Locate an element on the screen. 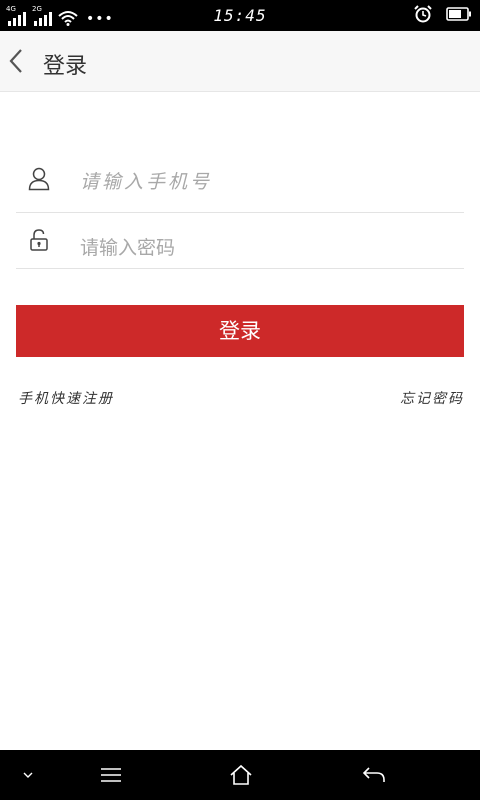 Image resolution: width=480 pixels, height=800 pixels. alarm-icon is located at coordinates (423, 14).